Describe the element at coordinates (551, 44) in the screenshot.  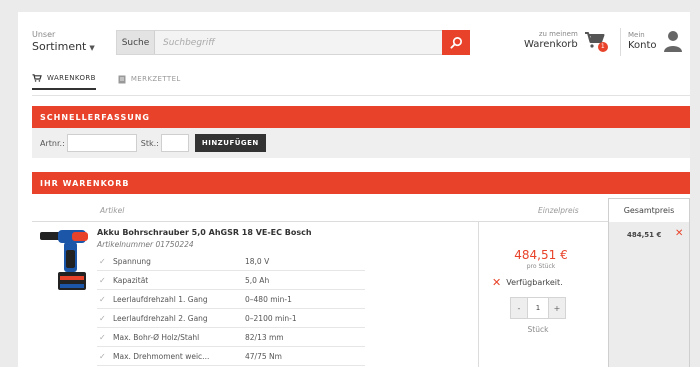
I see `cart-label: Warenkorb` at that location.